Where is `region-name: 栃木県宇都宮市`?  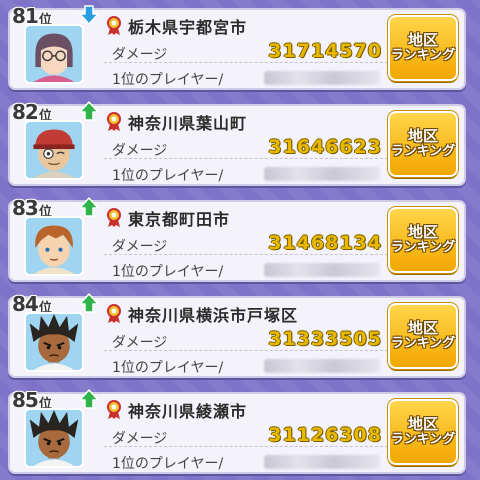
region-name: 栃木県宇都宮市 is located at coordinates (188, 27).